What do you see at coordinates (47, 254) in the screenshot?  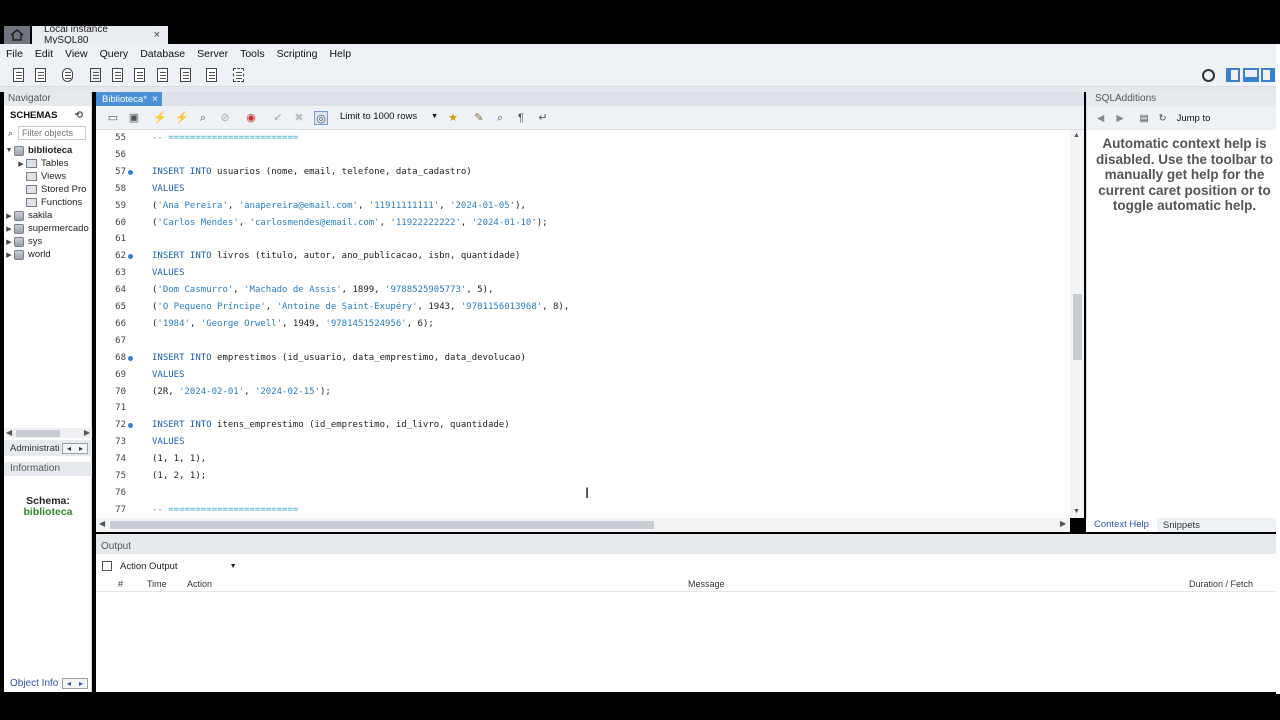 I see `schema-world: ▶ world` at bounding box center [47, 254].